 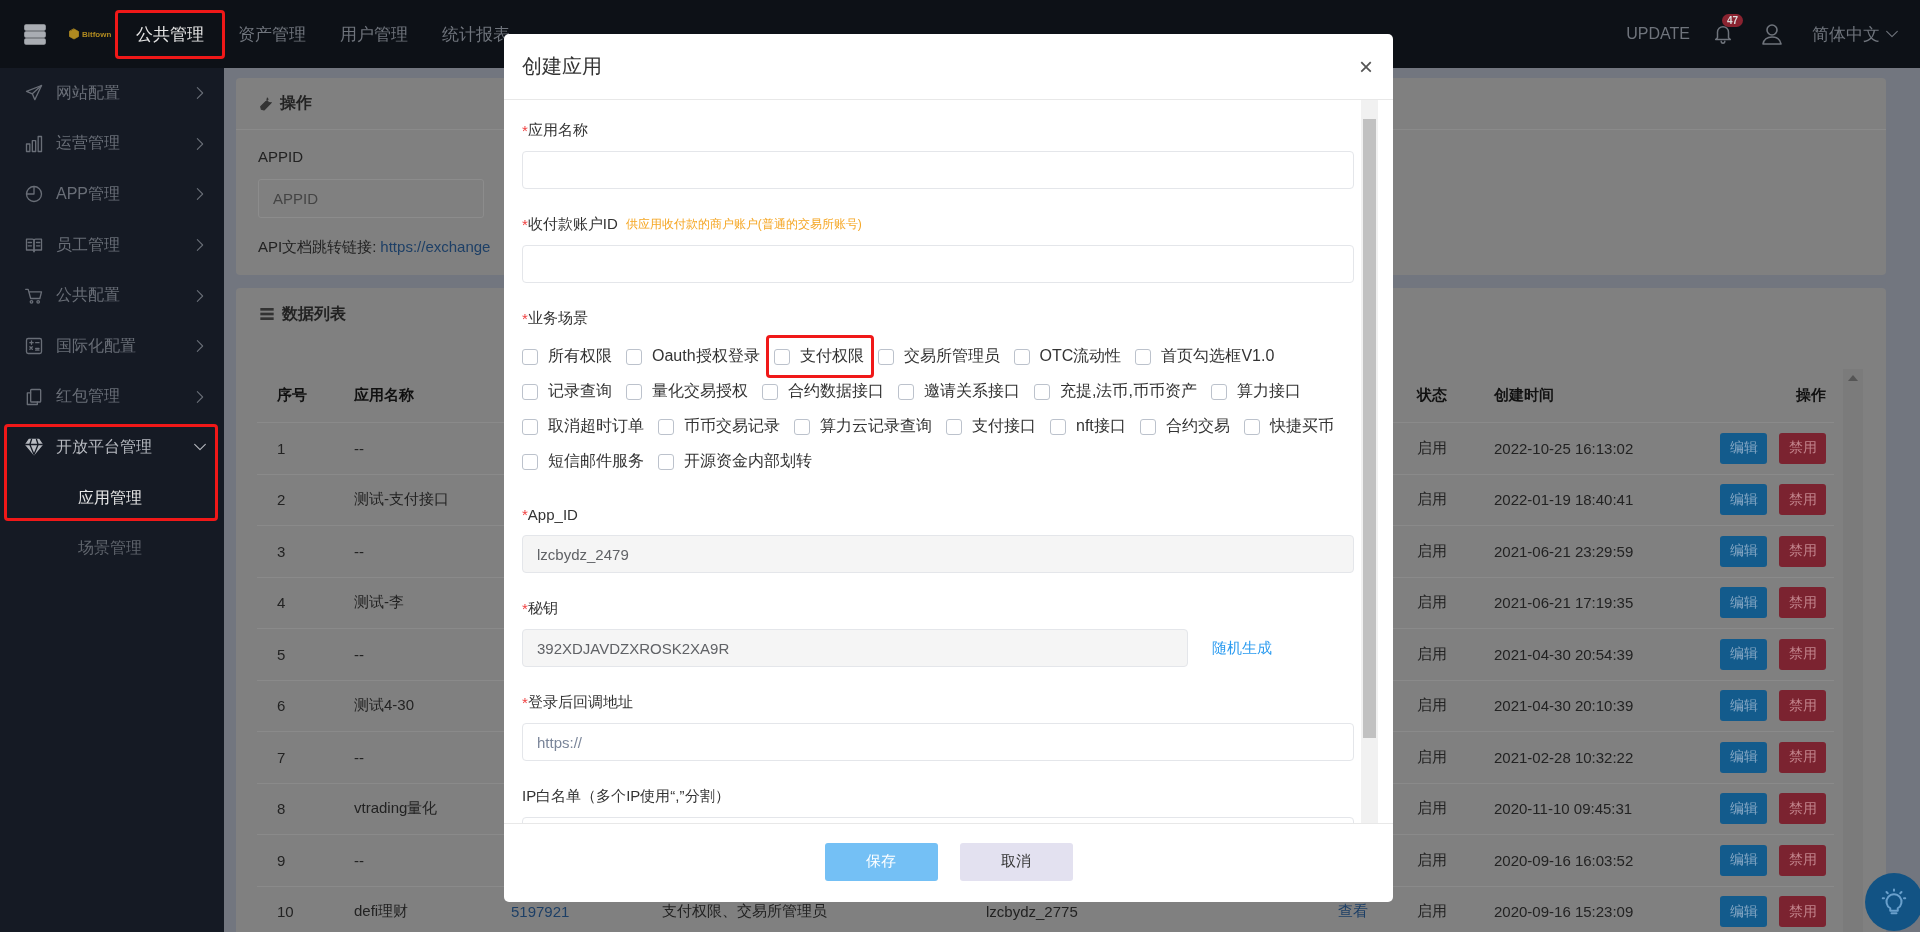 What do you see at coordinates (281, 860) in the screenshot?
I see `table-cell-text: 9` at bounding box center [281, 860].